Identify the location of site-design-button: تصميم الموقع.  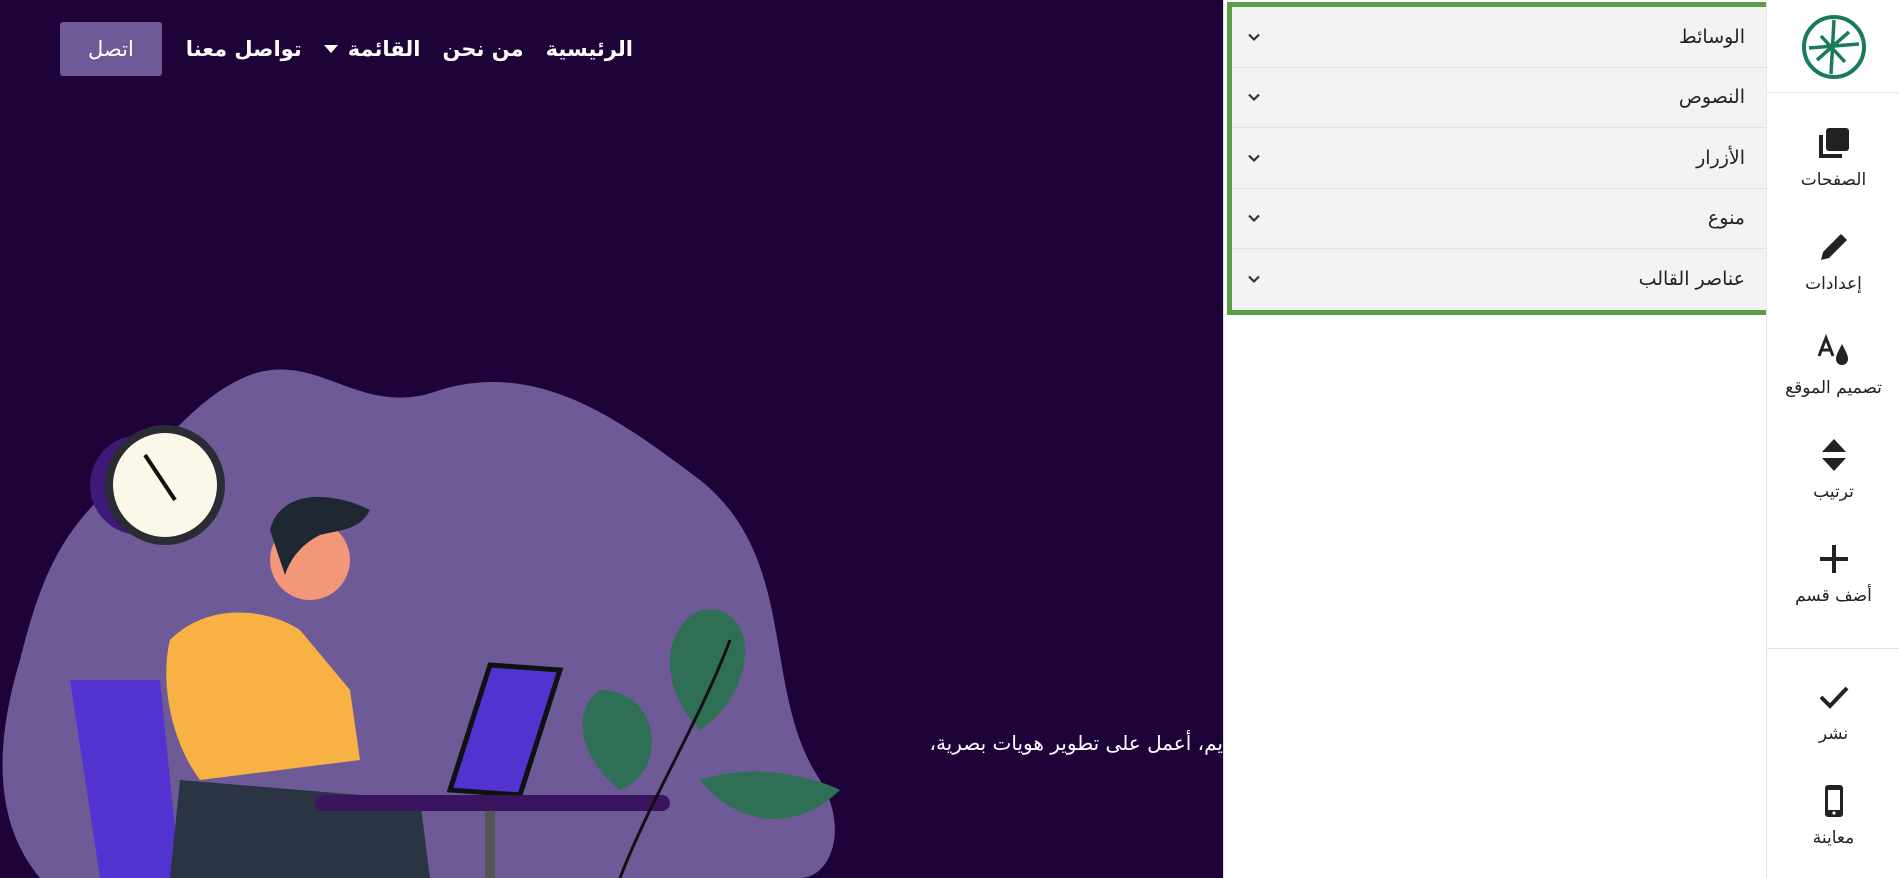
(1833, 377).